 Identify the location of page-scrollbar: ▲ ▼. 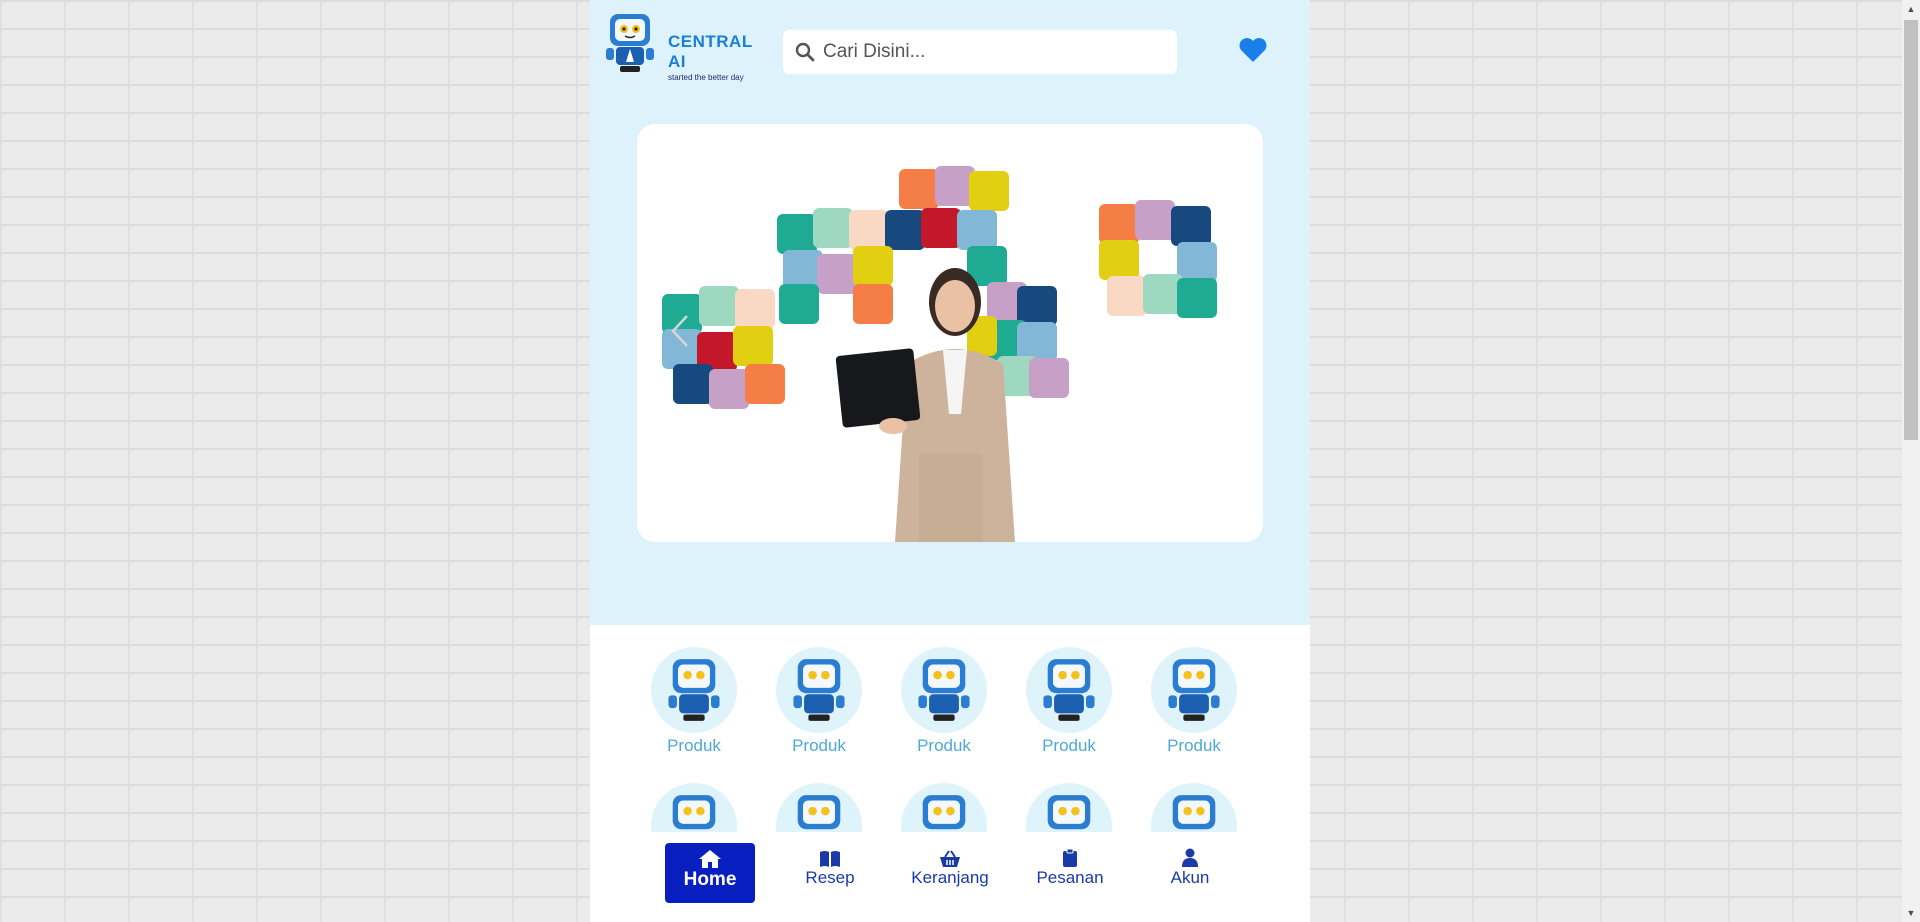
(1911, 461).